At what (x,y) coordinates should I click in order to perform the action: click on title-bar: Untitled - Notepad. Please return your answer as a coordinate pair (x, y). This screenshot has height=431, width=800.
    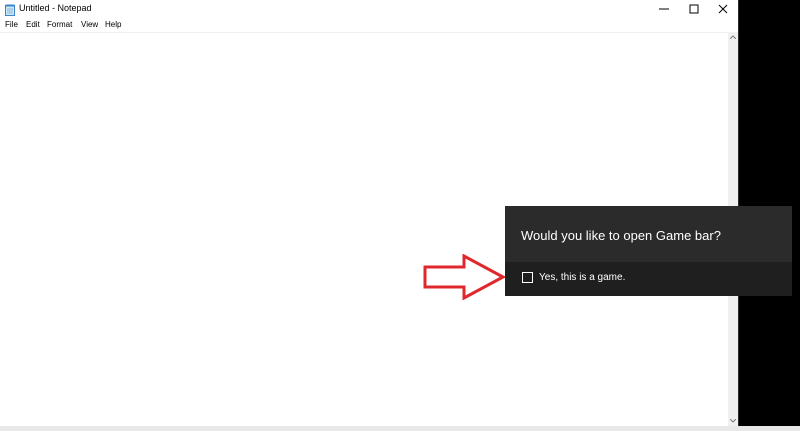
    Looking at the image, I should click on (369, 9).